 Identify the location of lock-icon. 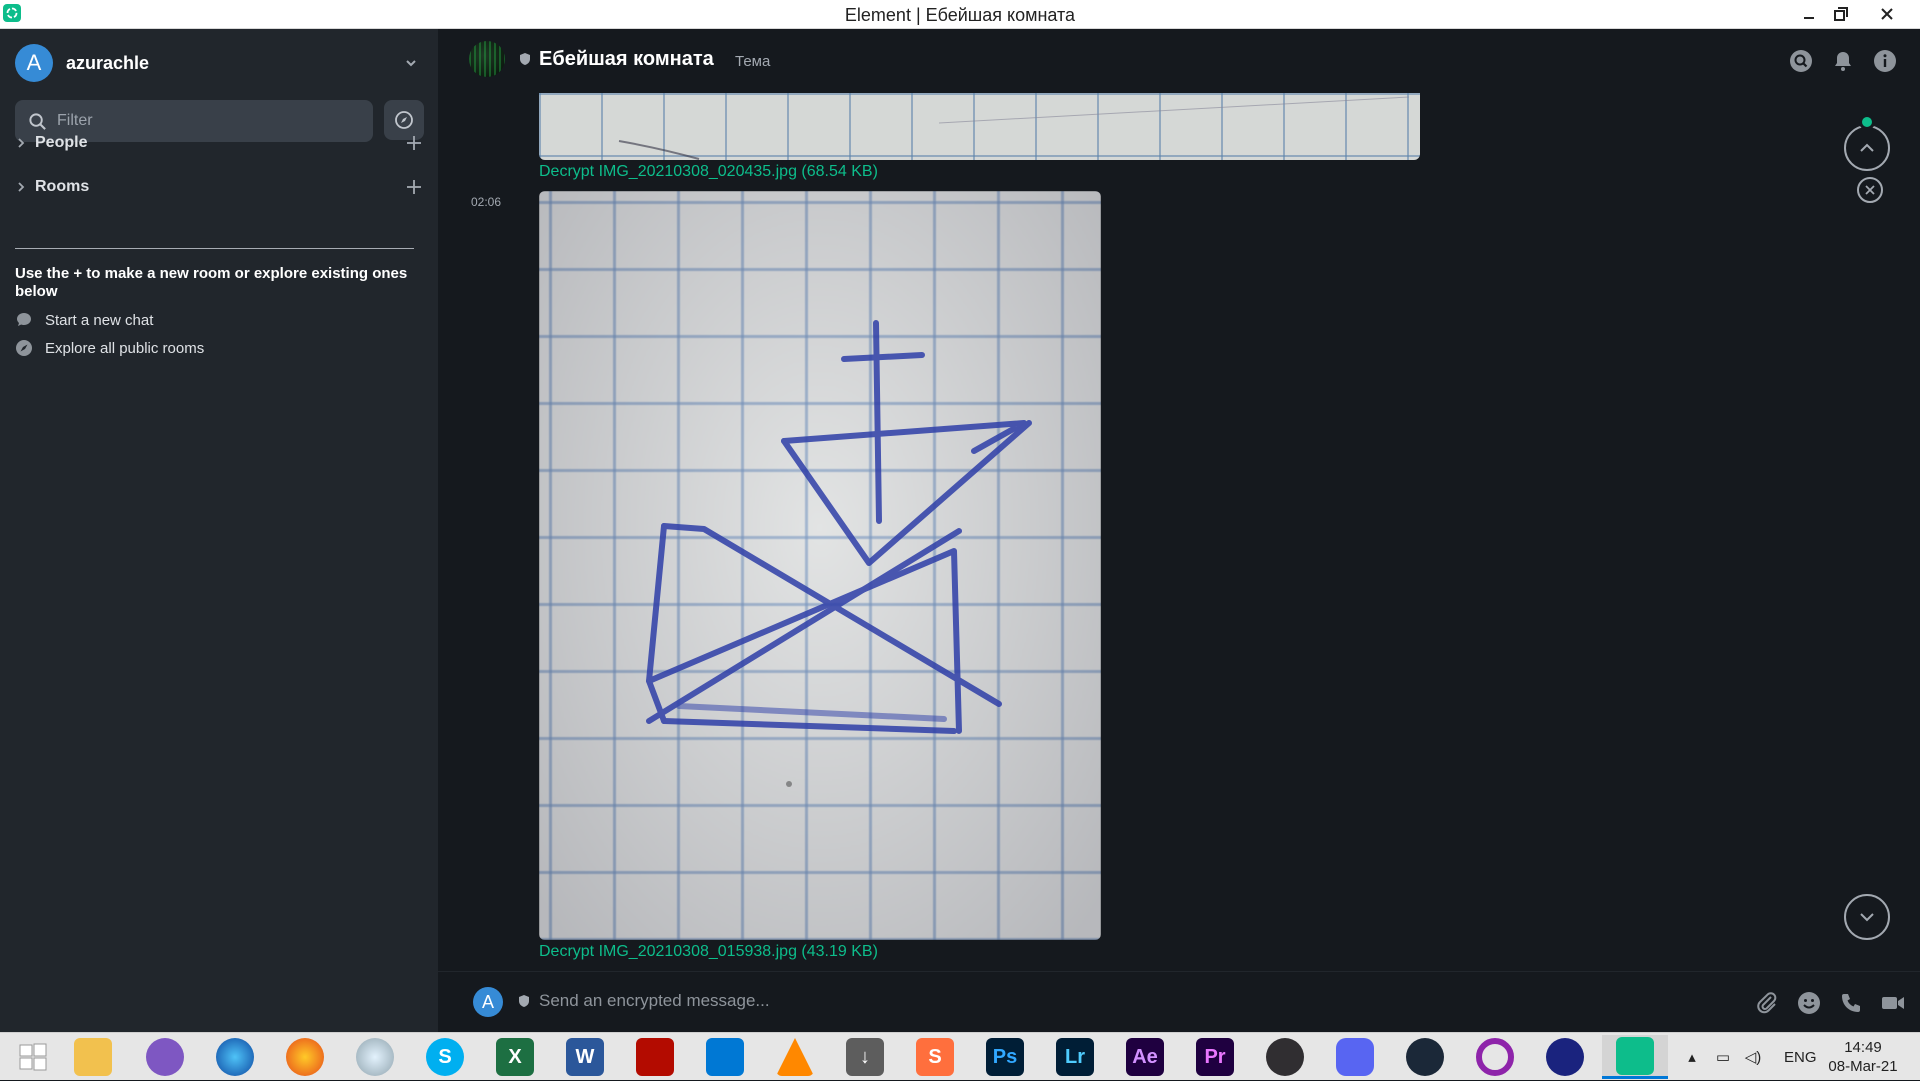
(1565, 1057).